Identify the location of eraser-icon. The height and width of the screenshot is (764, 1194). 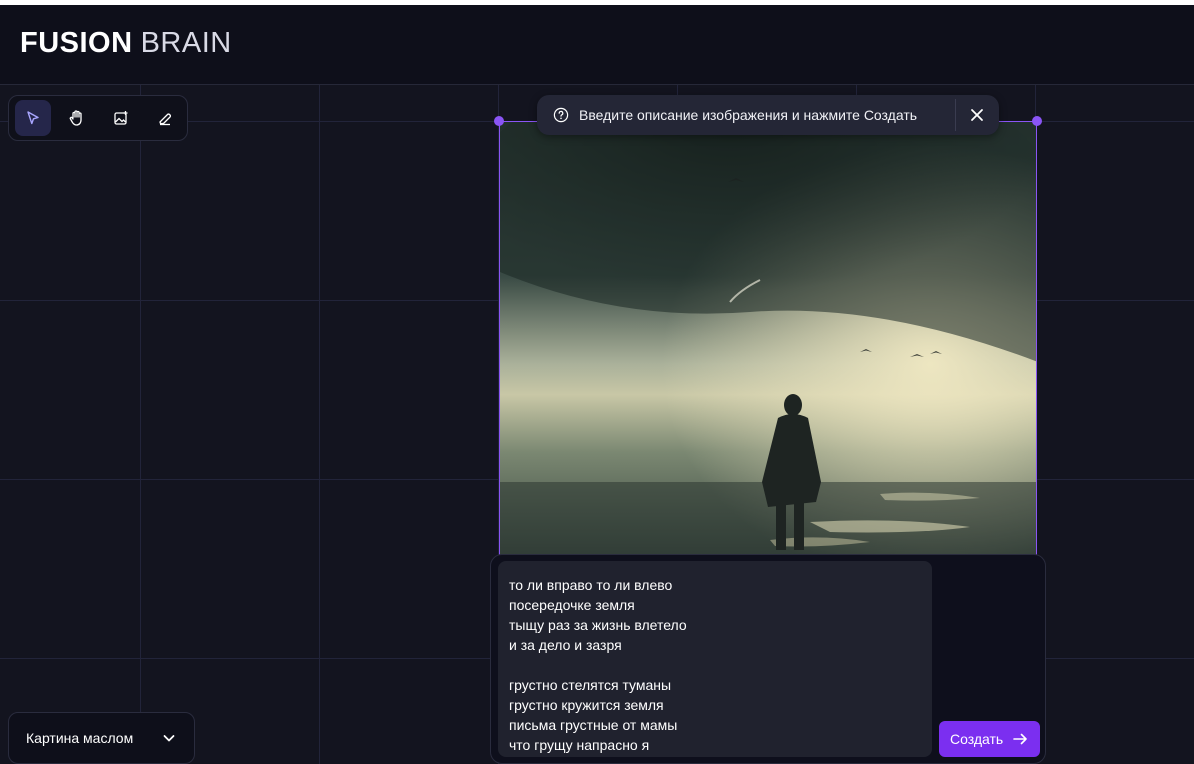
(165, 118).